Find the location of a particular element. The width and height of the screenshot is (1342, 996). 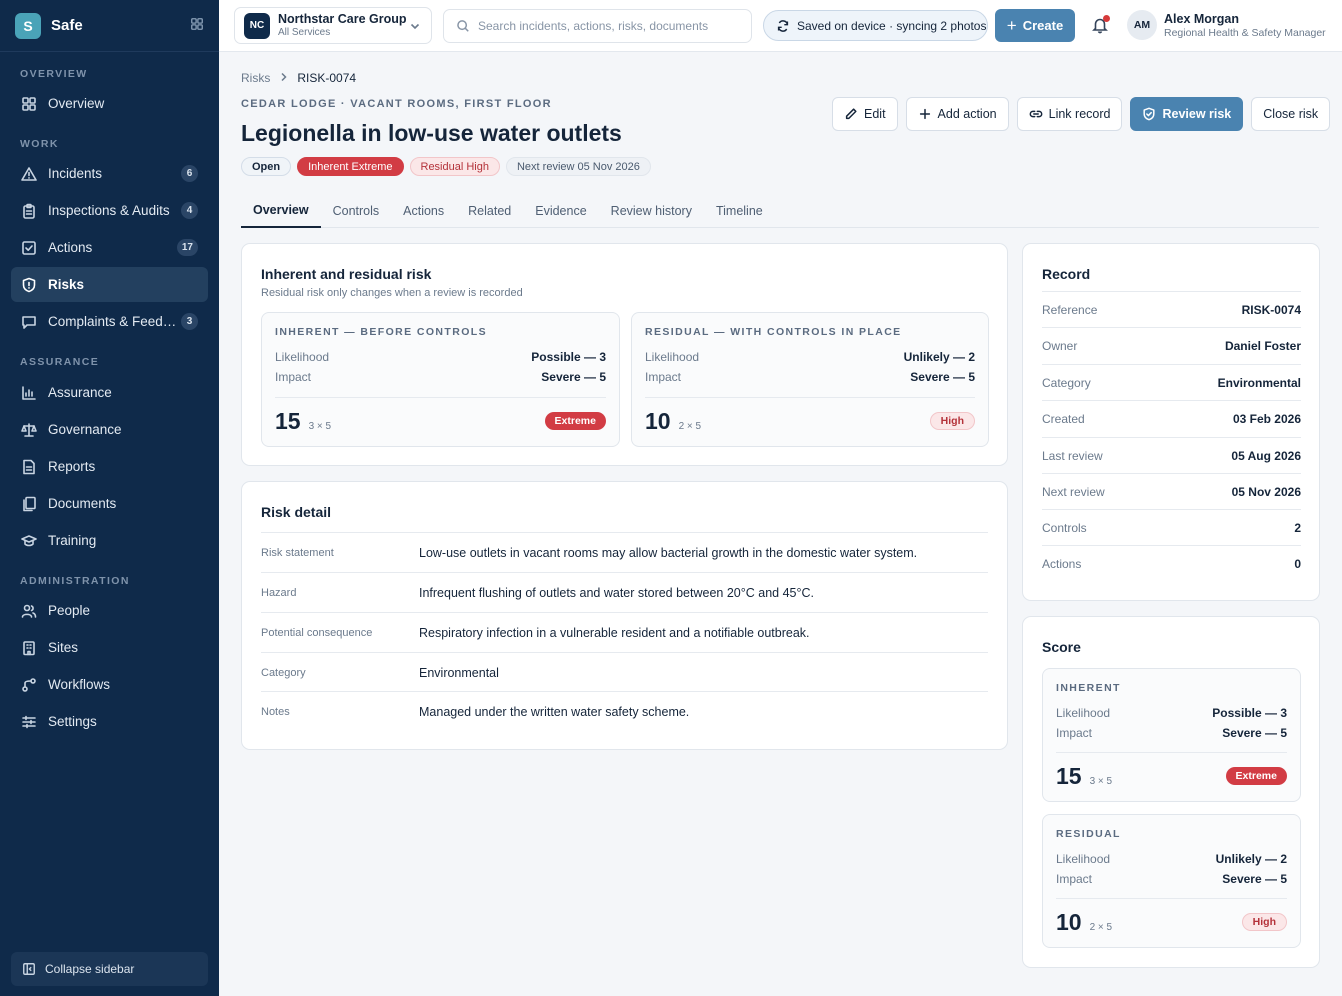

org-switcher: NC Northstar Care Group All Services is located at coordinates (333, 25).